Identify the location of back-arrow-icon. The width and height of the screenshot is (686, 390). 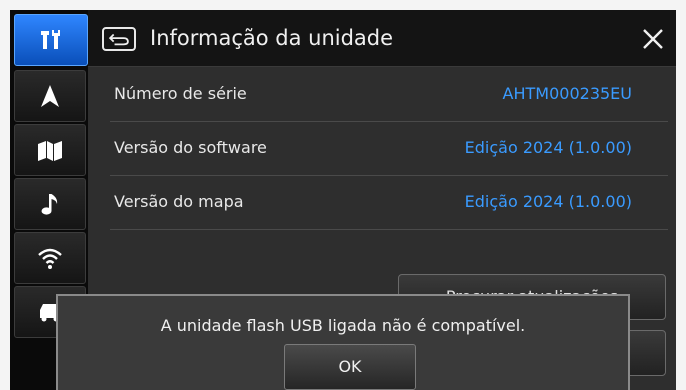
(118, 39).